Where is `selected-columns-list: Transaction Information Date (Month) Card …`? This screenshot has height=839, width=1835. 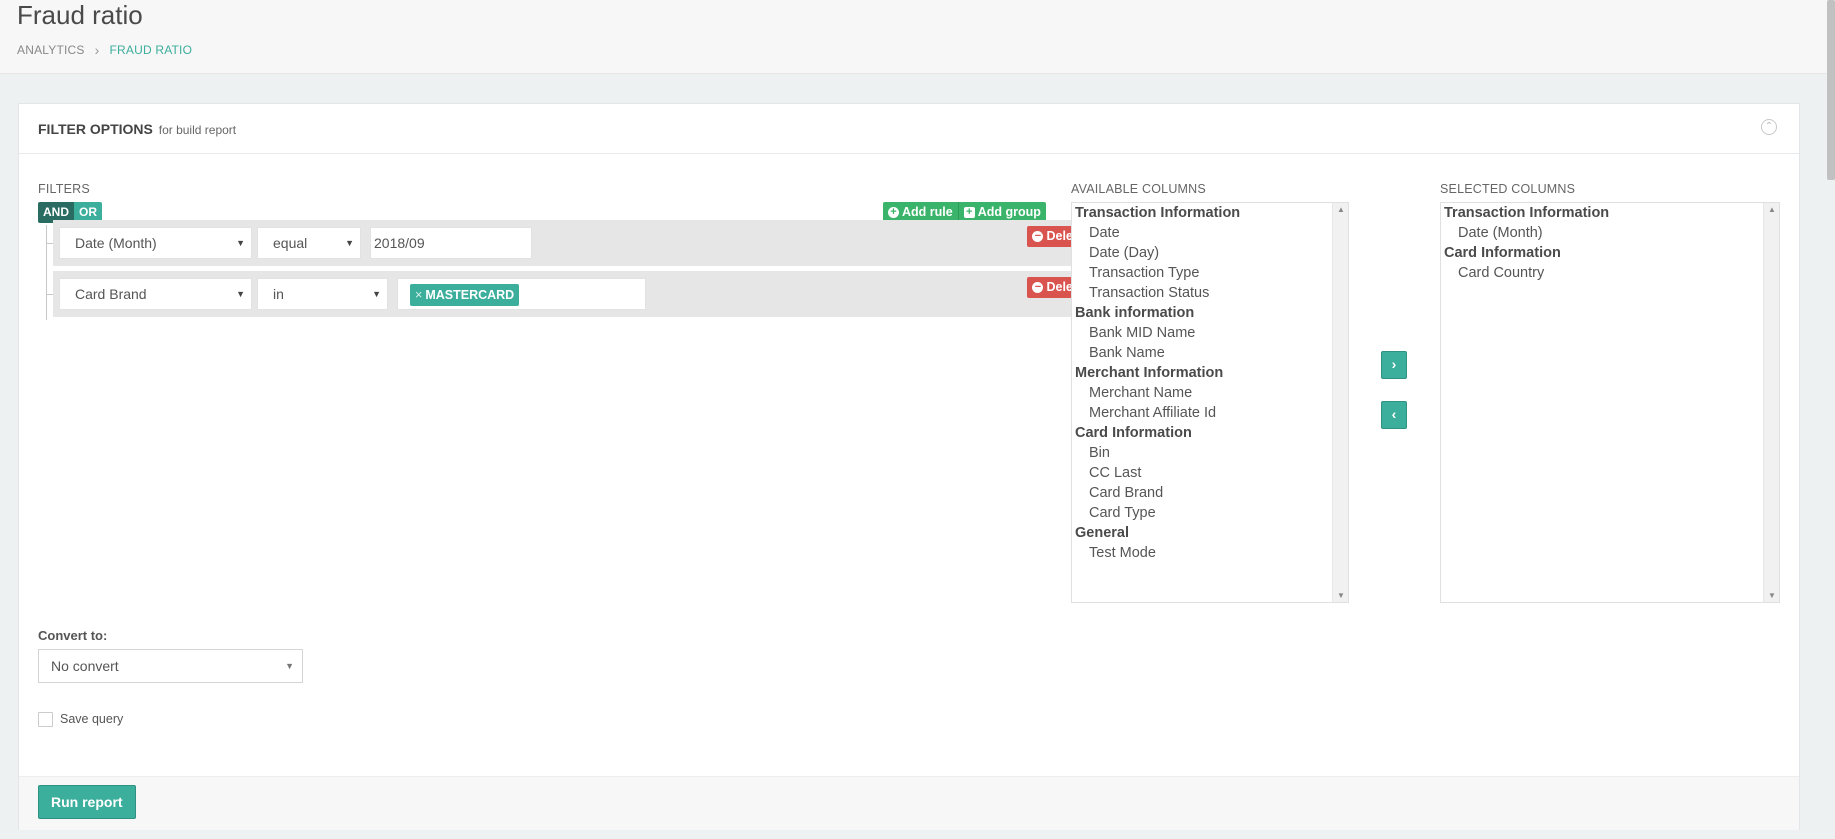
selected-columns-list: Transaction Information Date (Month) Card … is located at coordinates (1610, 402).